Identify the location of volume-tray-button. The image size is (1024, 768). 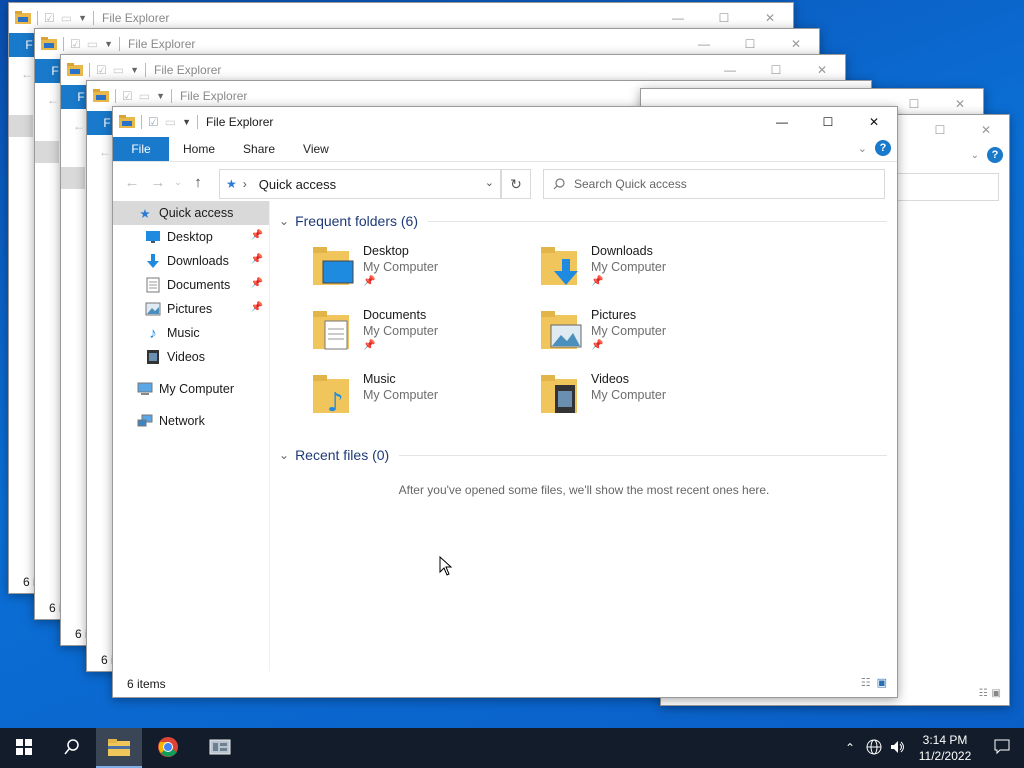
(898, 748).